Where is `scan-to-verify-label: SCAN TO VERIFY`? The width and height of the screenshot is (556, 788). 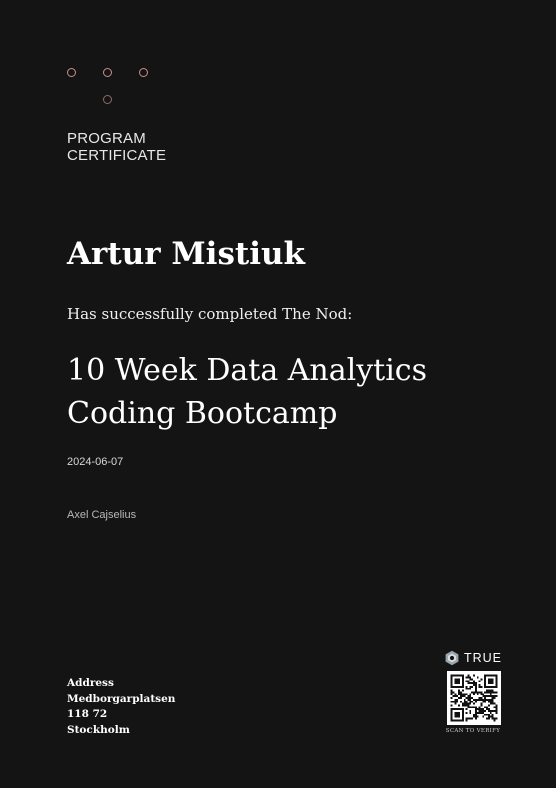 scan-to-verify-label: SCAN TO VERIFY is located at coordinates (473, 731).